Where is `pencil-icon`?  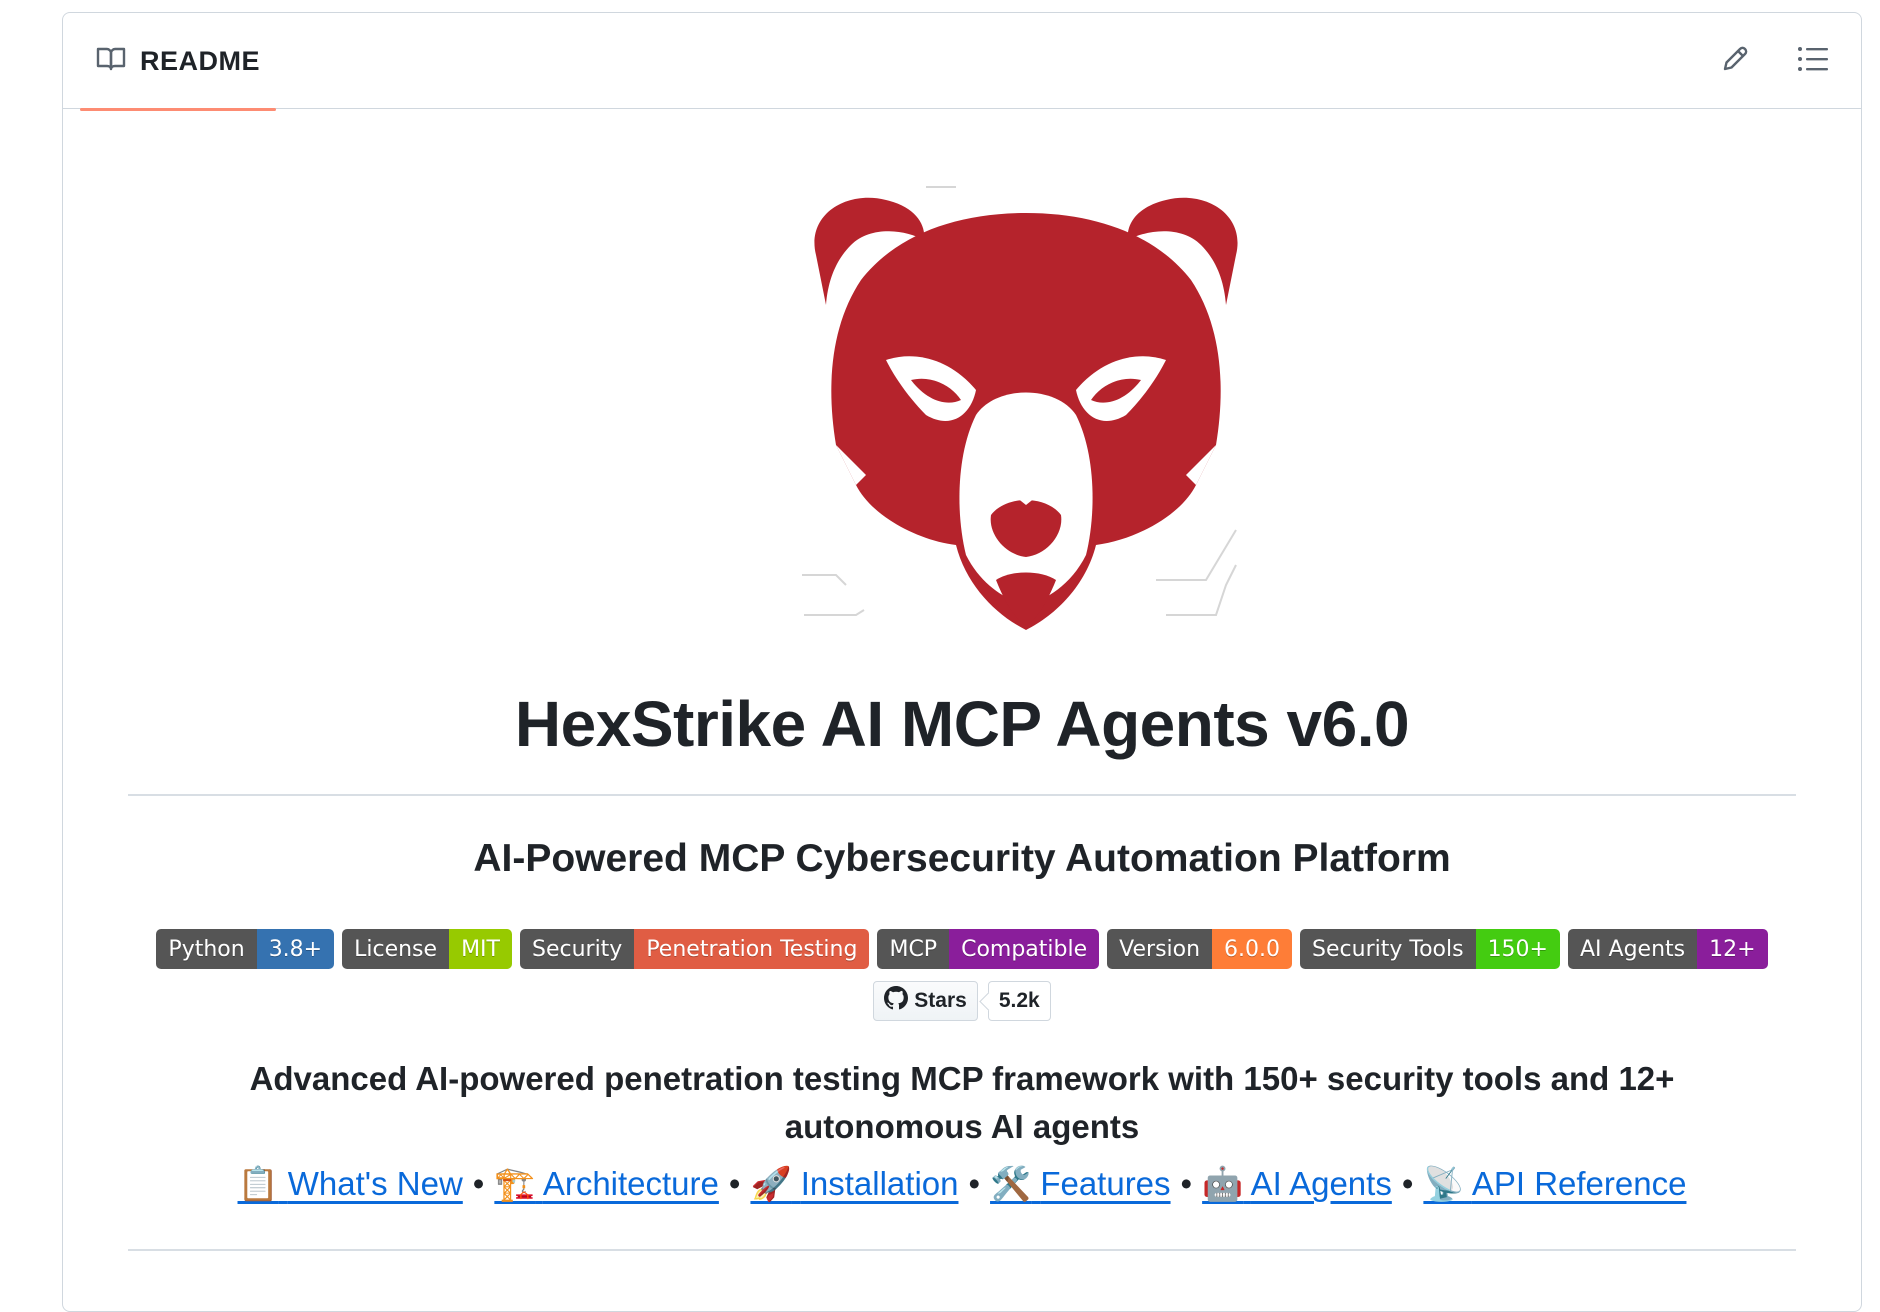 pencil-icon is located at coordinates (1735, 61).